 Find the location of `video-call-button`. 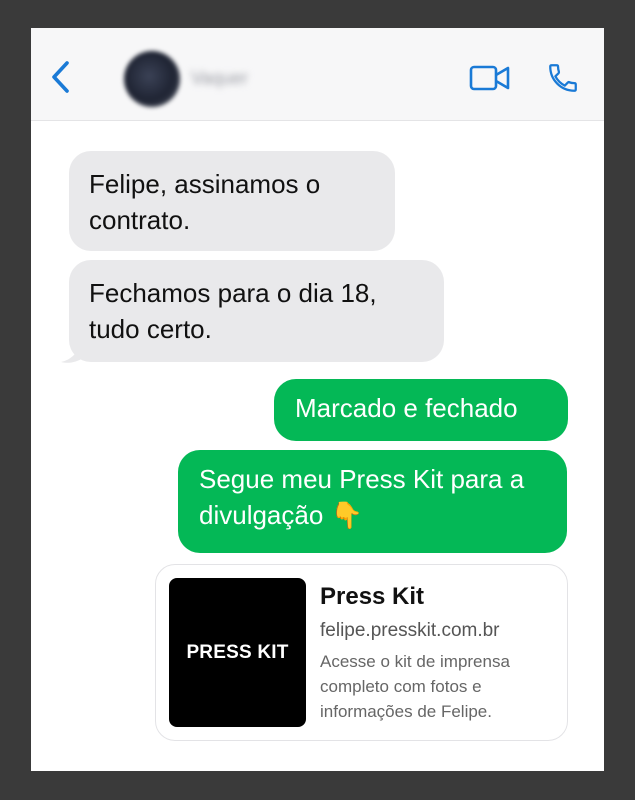

video-call-button is located at coordinates (490, 78).